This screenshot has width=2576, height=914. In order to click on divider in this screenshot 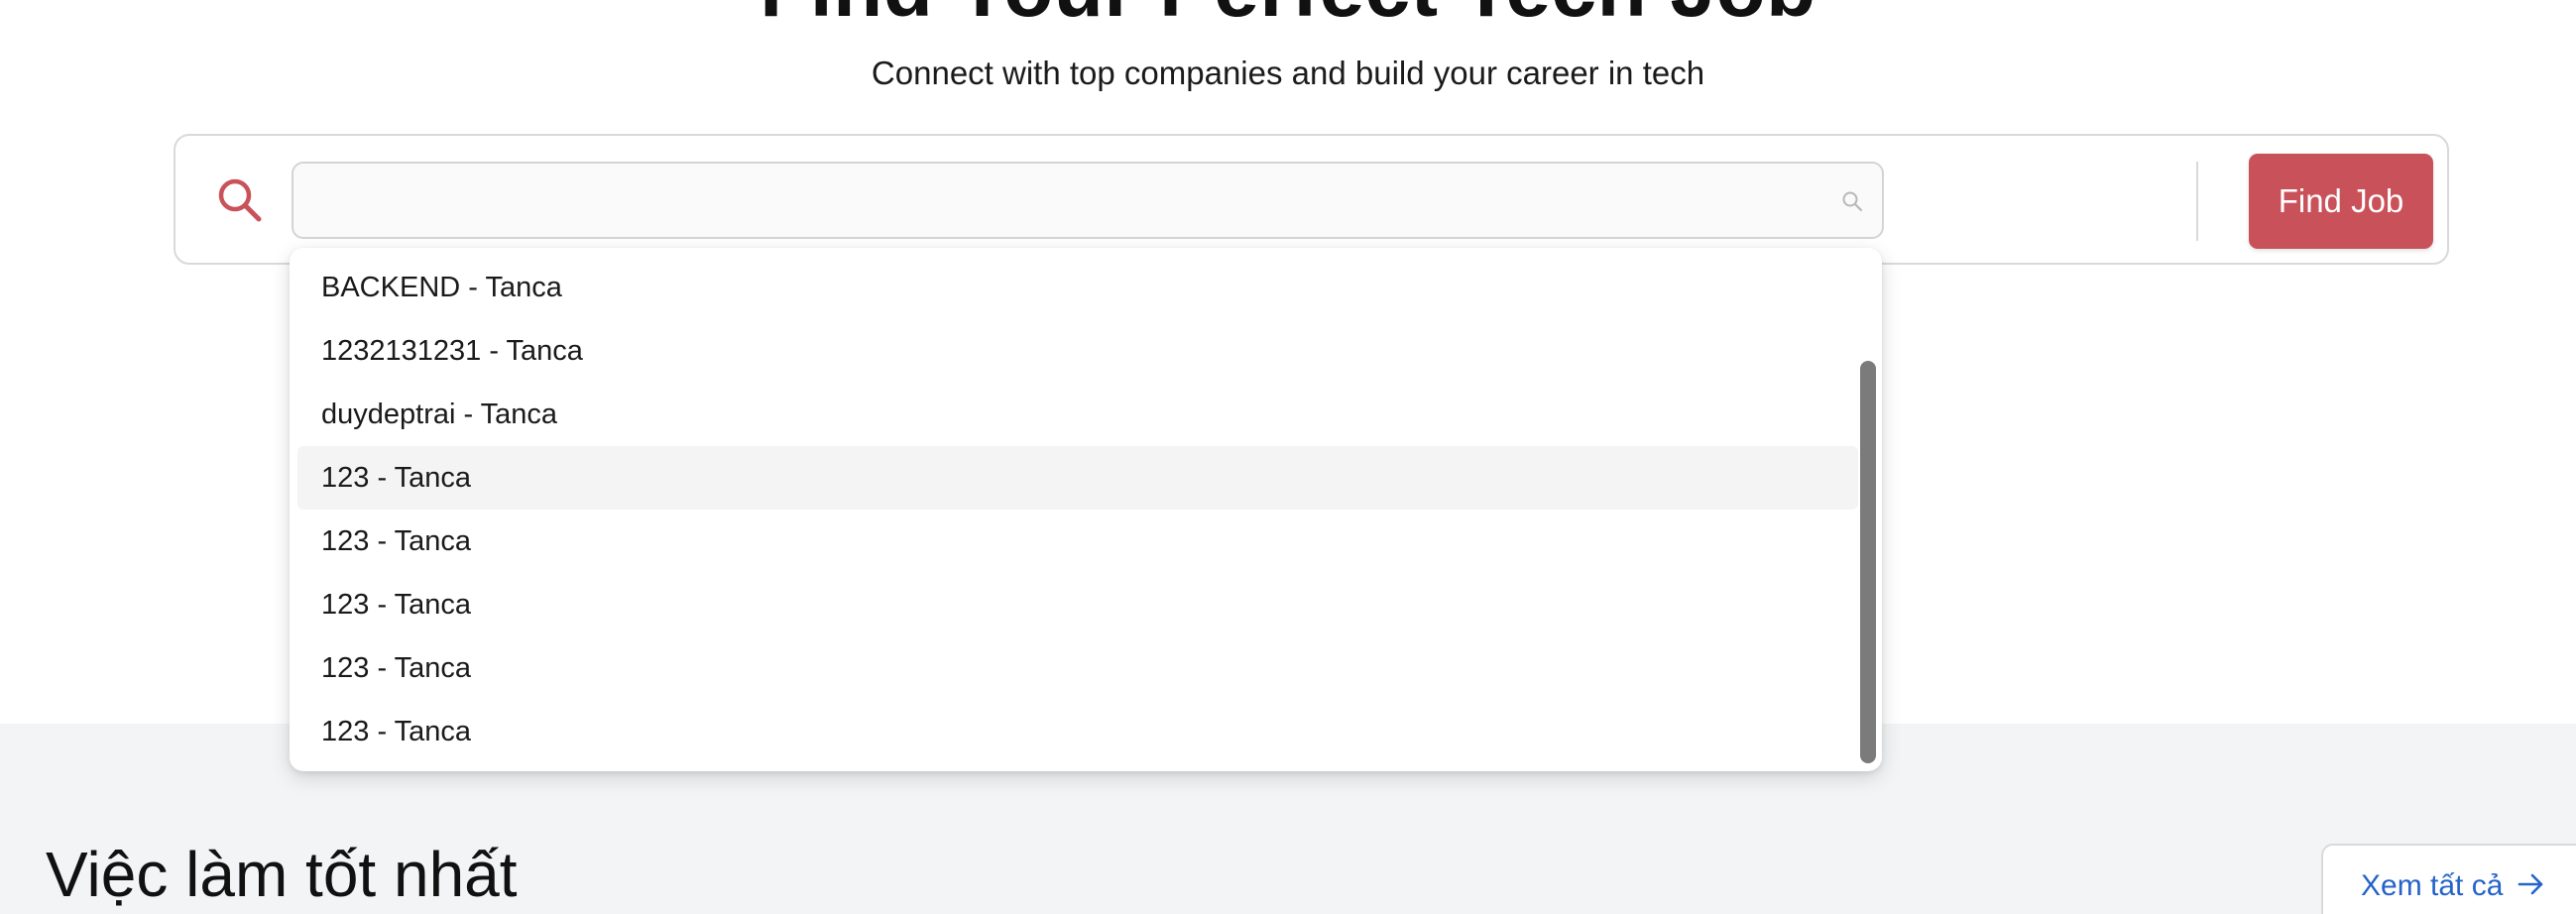, I will do `click(2197, 202)`.